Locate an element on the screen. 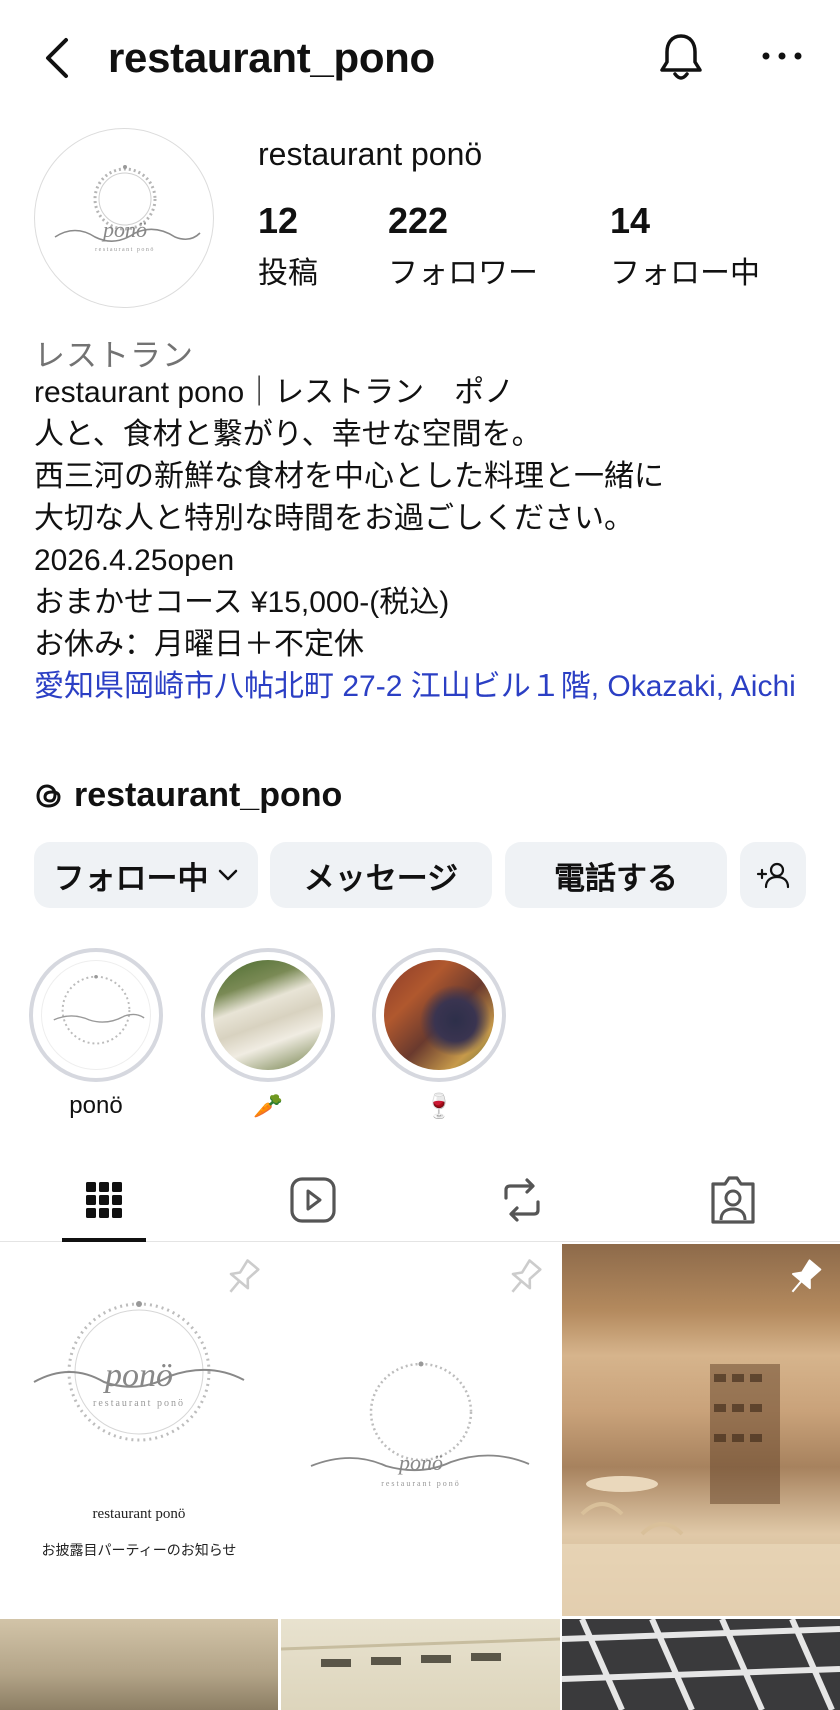 This screenshot has height=1710, width=840. back-icon is located at coordinates (58, 58).